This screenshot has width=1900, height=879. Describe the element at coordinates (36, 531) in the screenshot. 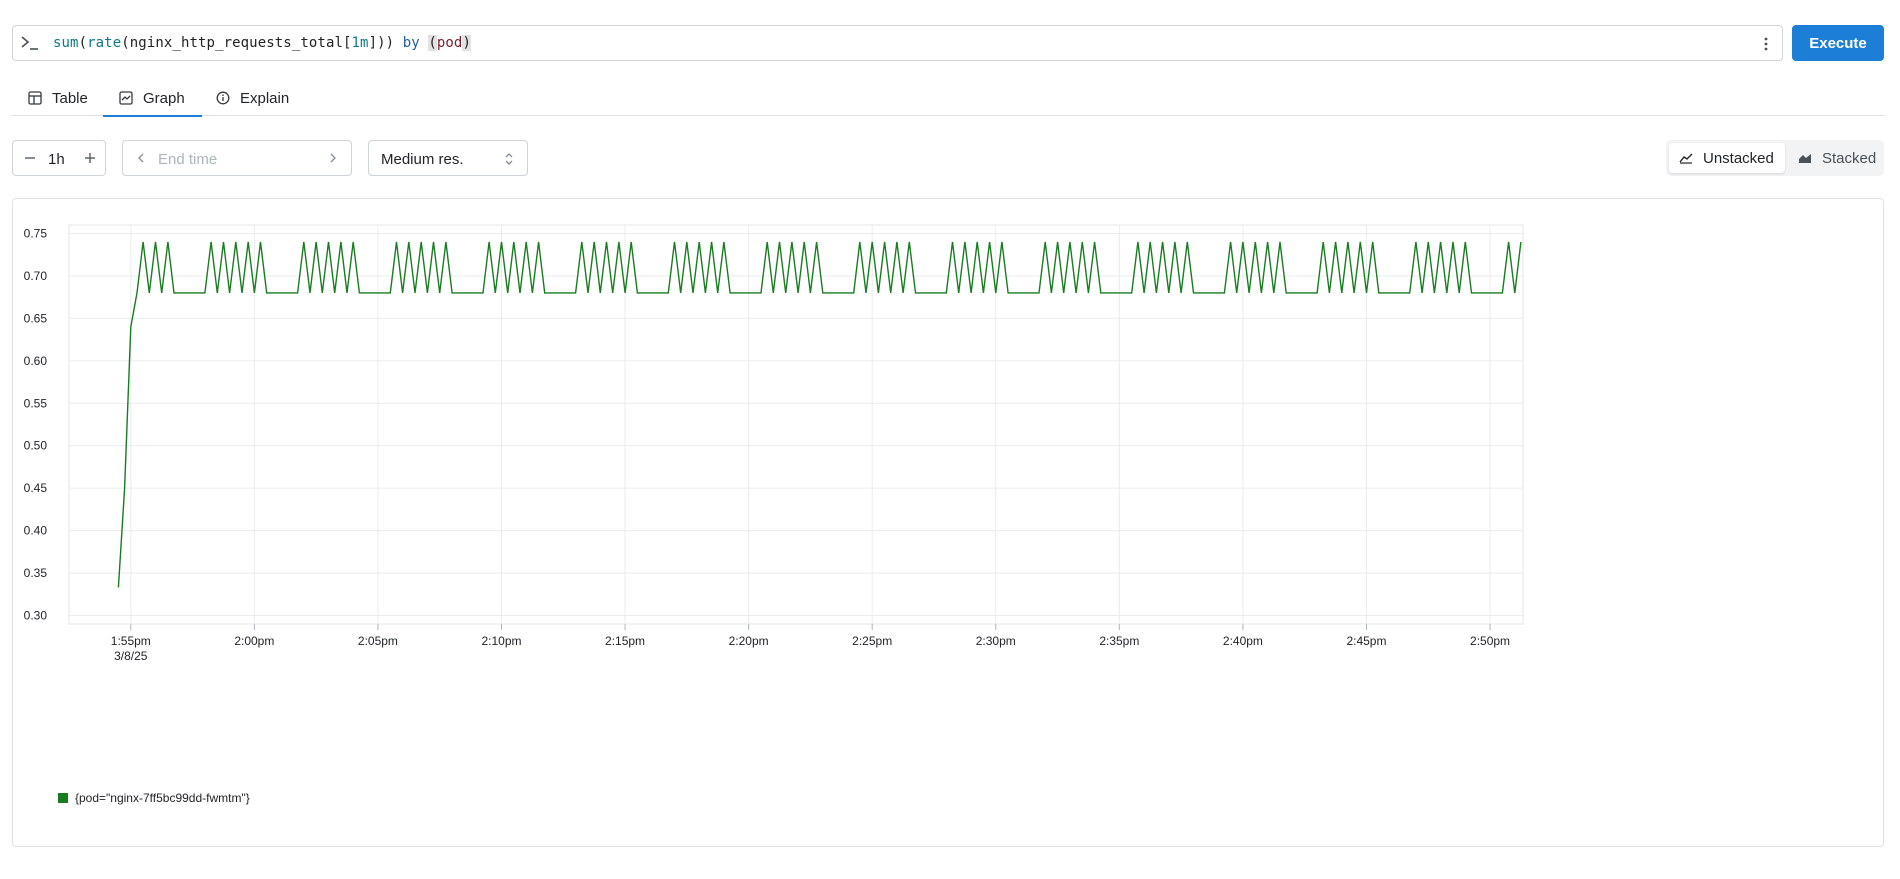

I see `y-tick-label: 0.40` at that location.